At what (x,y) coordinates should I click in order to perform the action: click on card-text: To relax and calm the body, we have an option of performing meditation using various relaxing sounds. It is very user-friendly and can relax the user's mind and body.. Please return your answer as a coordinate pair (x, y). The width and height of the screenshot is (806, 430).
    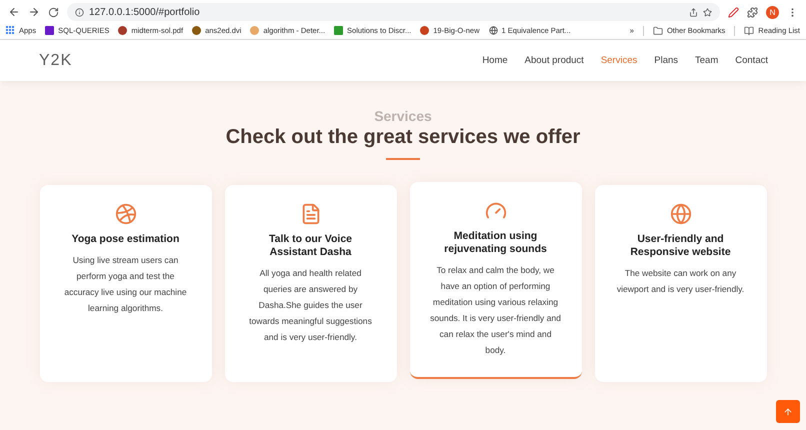
    Looking at the image, I should click on (496, 310).